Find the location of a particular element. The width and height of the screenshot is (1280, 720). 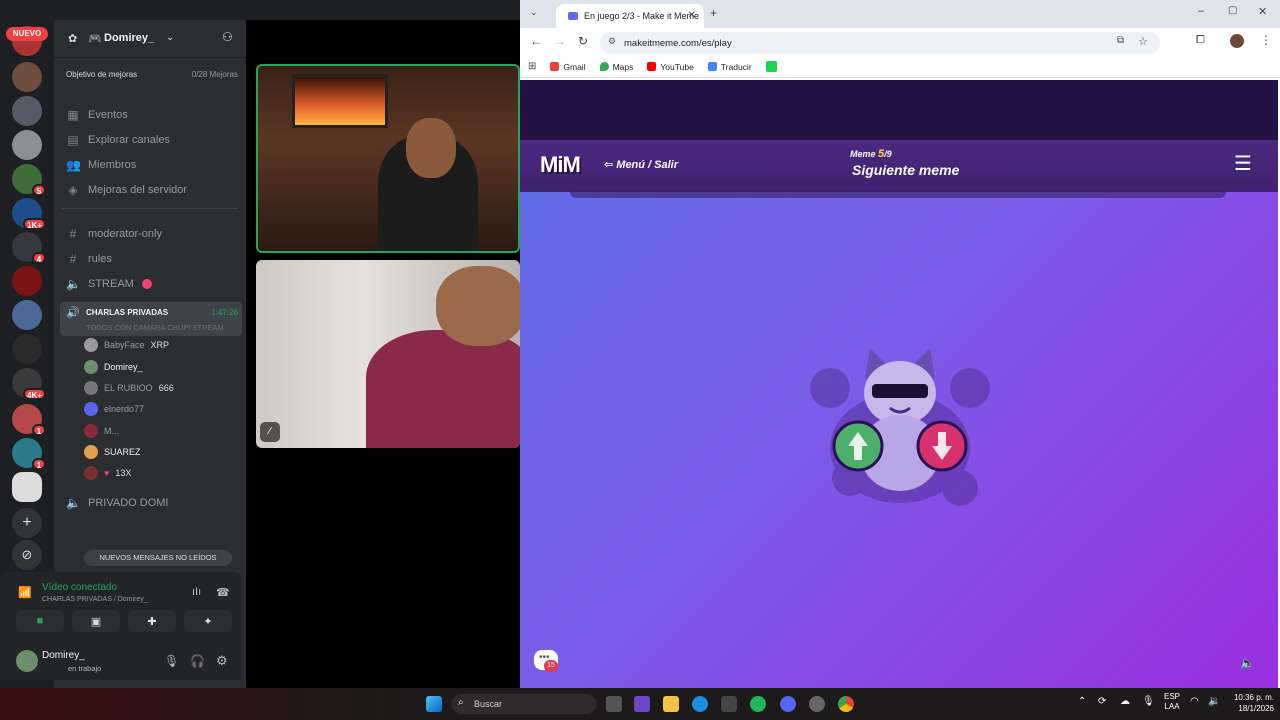

new-pill: NUEVO is located at coordinates (27, 34).